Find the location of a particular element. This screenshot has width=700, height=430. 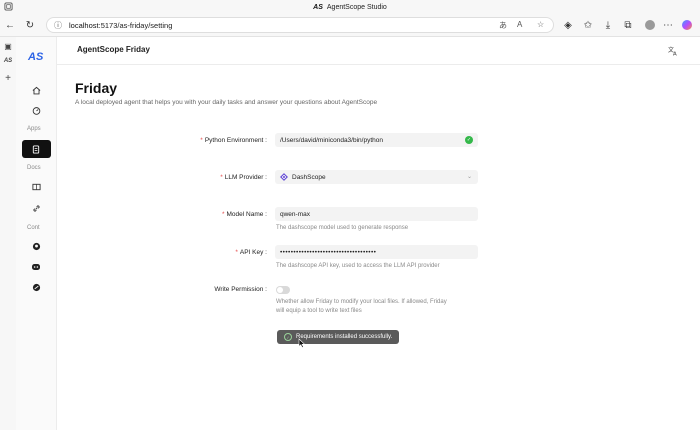

model-name-label-text: Model Name is located at coordinates (245, 214).